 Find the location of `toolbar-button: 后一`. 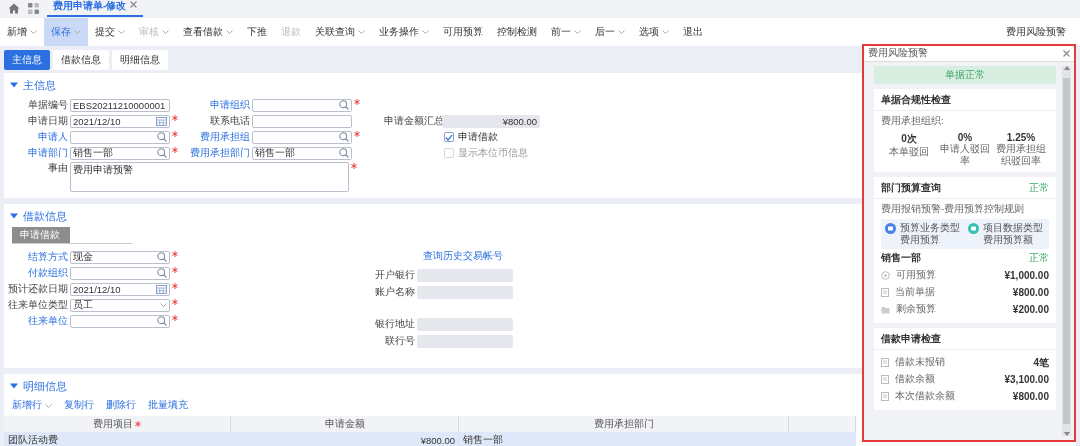

toolbar-button: 后一 is located at coordinates (610, 32).